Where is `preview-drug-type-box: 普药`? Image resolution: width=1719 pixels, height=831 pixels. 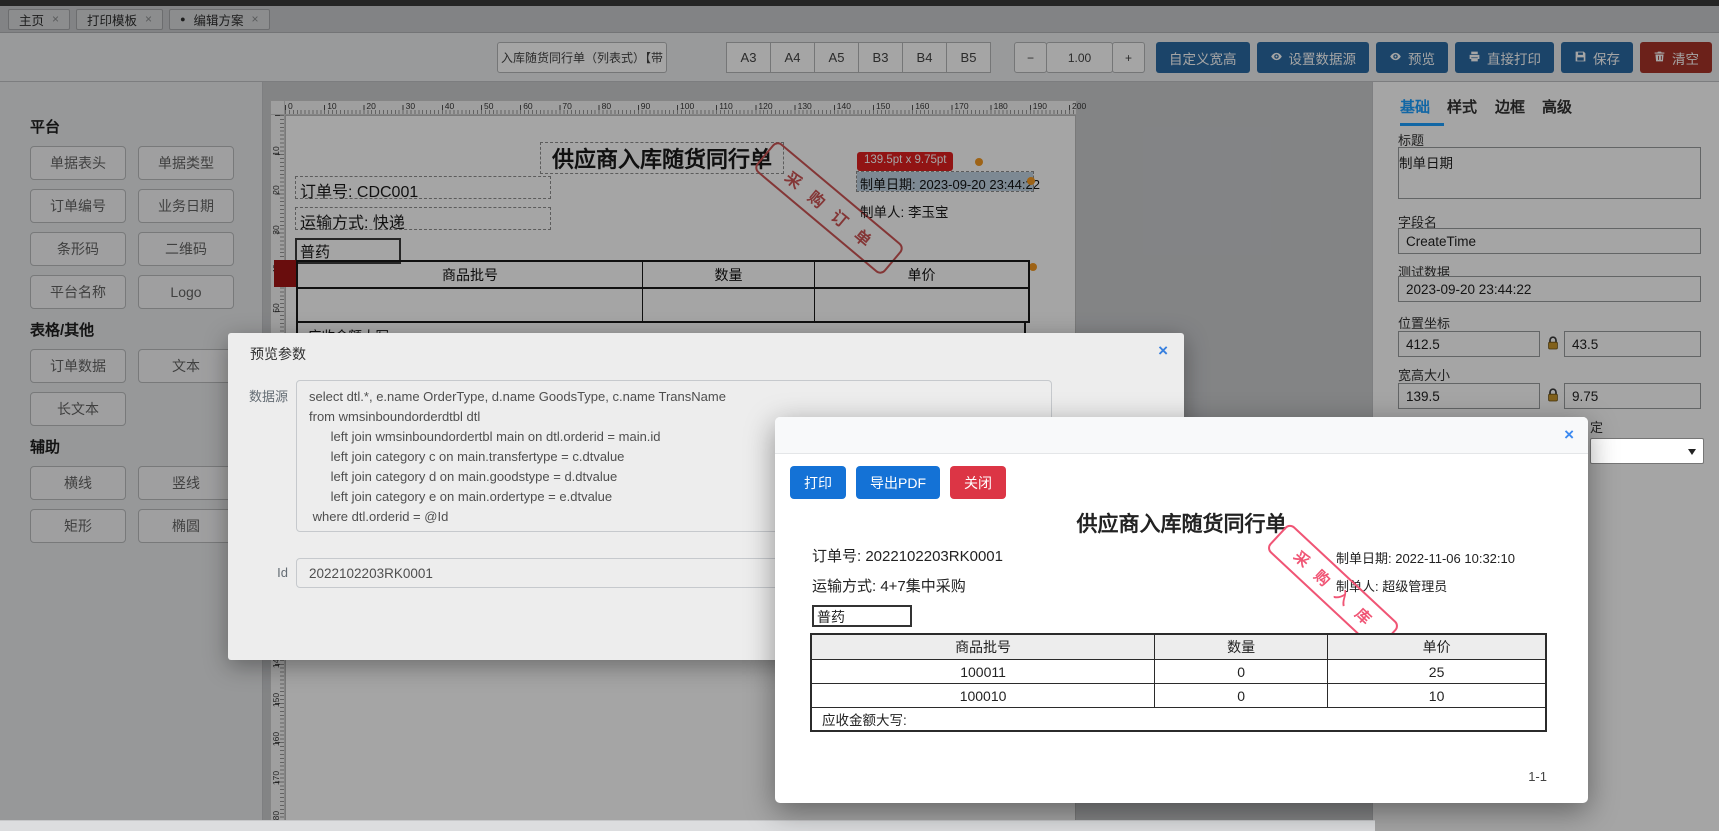 preview-drug-type-box: 普药 is located at coordinates (862, 616).